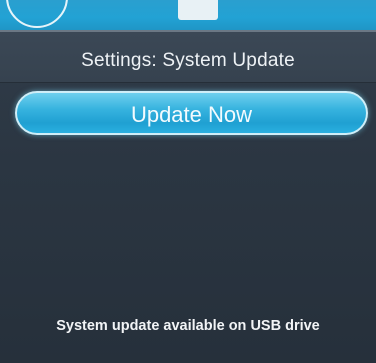  What do you see at coordinates (188, 60) in the screenshot?
I see `page-title: Settings: System Update` at bounding box center [188, 60].